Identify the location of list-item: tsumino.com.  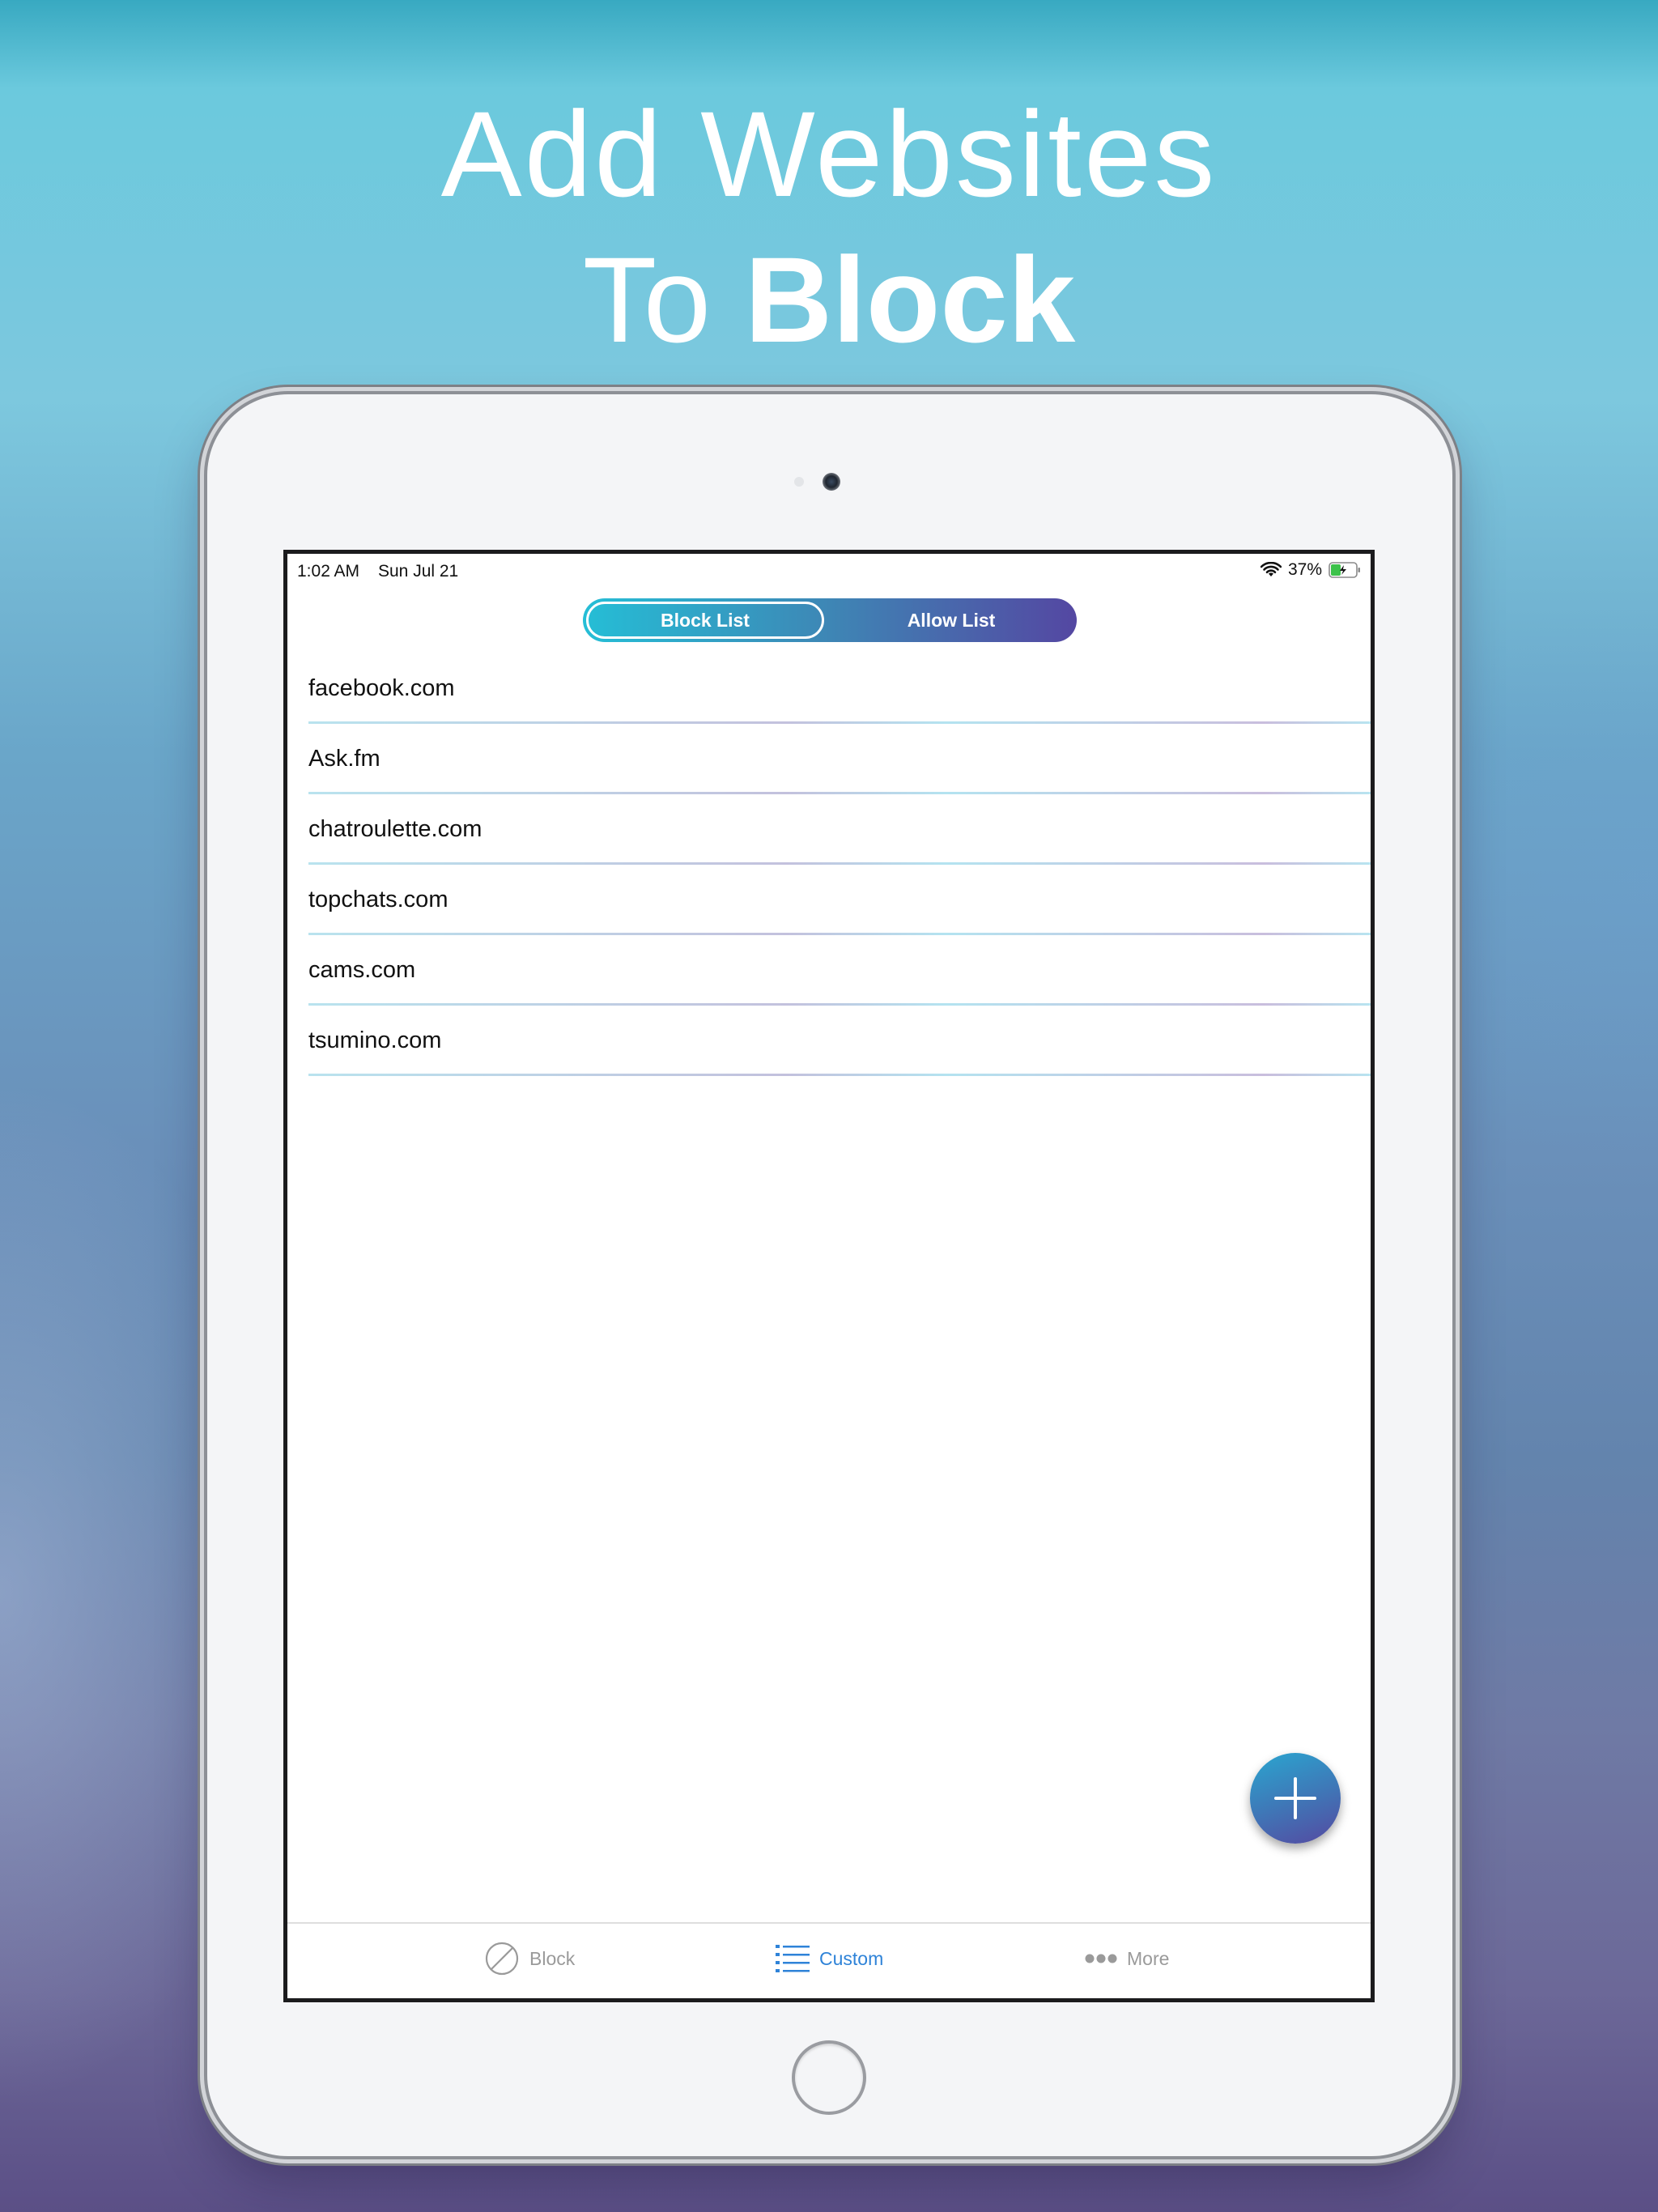
(829, 1041).